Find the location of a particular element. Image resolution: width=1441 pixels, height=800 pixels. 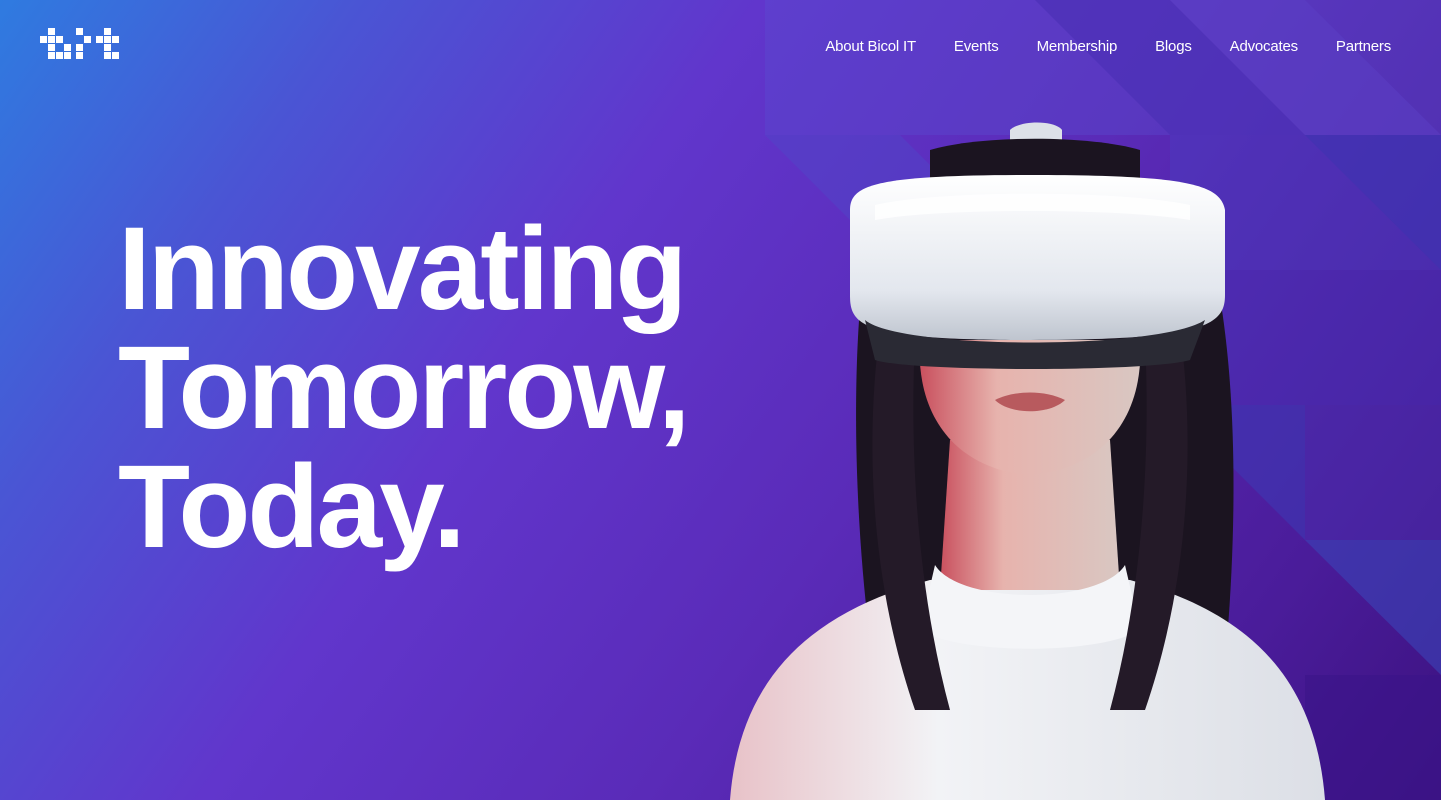

nav-item-advocates: Advocates is located at coordinates (1264, 46).